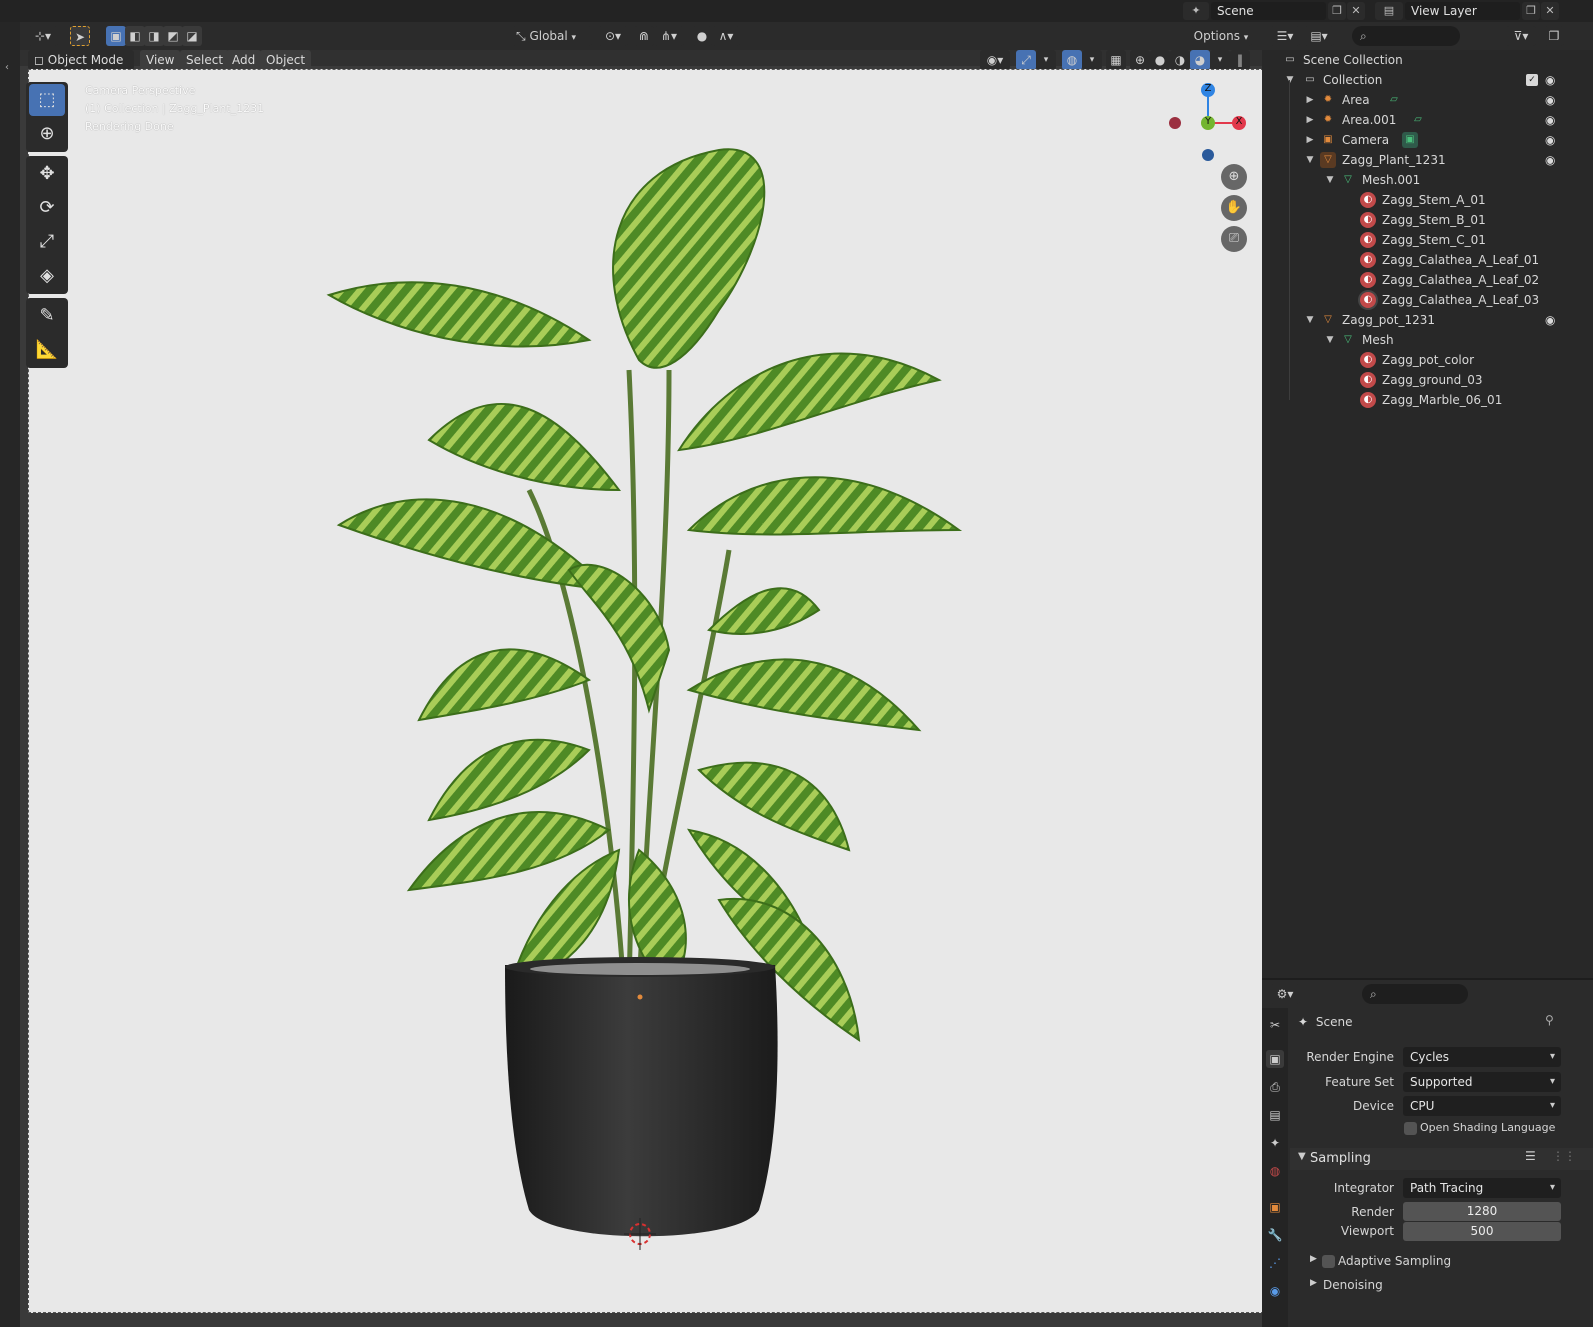 This screenshot has width=1593, height=1327. Describe the element at coordinates (1410, 1128) in the screenshot. I see `osl-checkbox` at that location.